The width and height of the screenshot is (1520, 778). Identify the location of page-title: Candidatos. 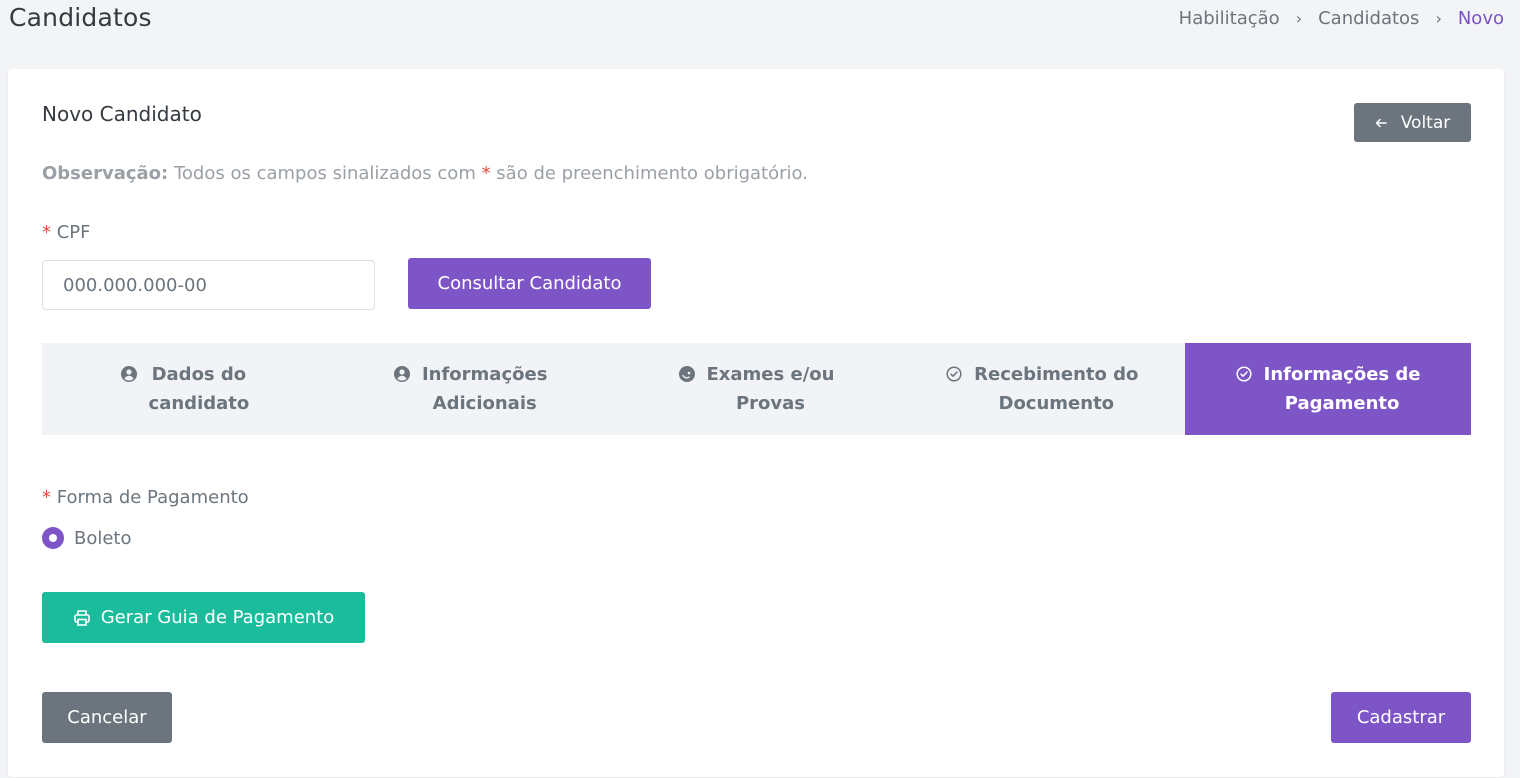
(80, 17).